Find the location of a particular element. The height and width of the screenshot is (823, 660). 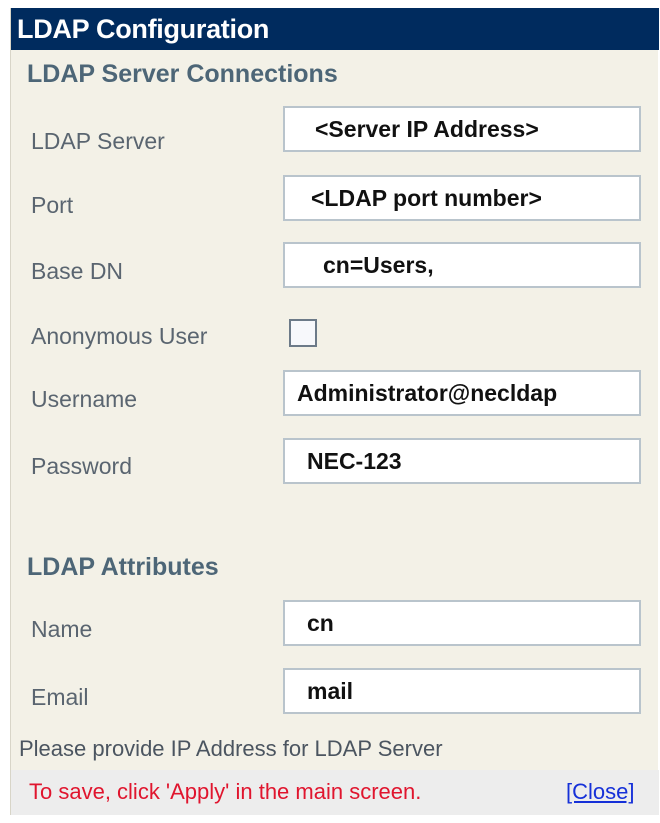

password-input: NEC-123 is located at coordinates (462, 461).